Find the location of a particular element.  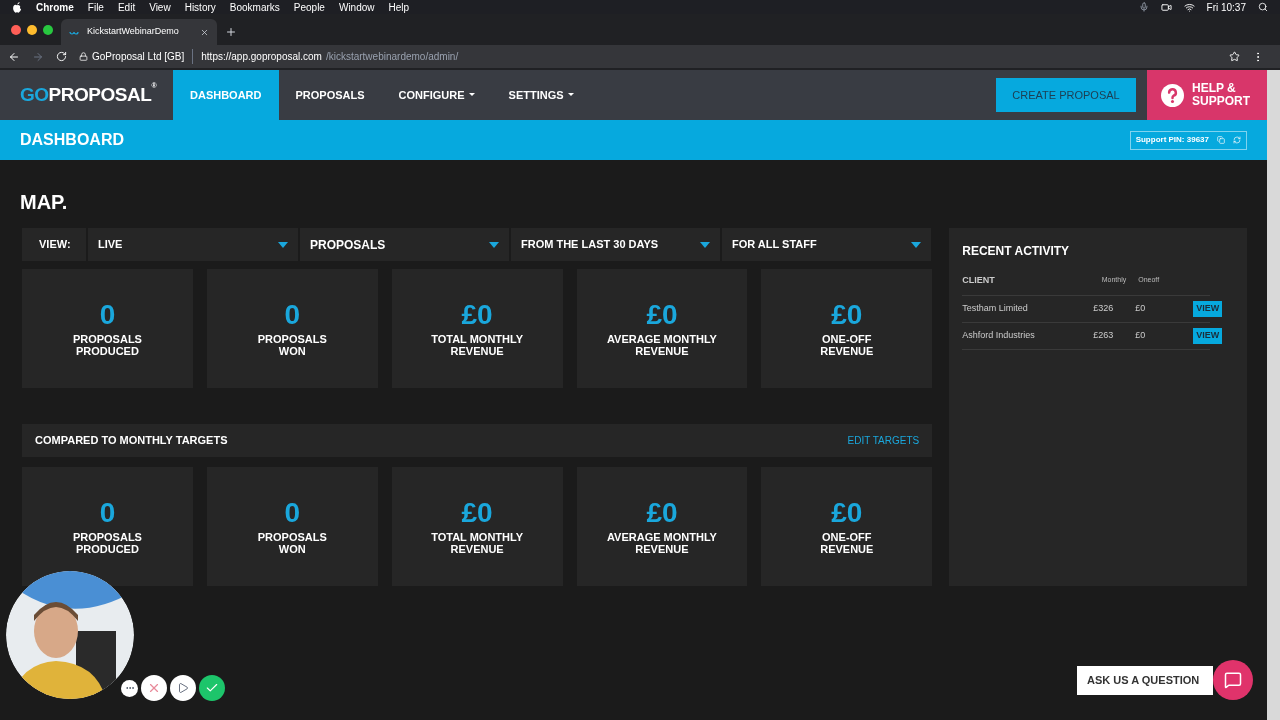

close-tab-icon is located at coordinates (204, 32).